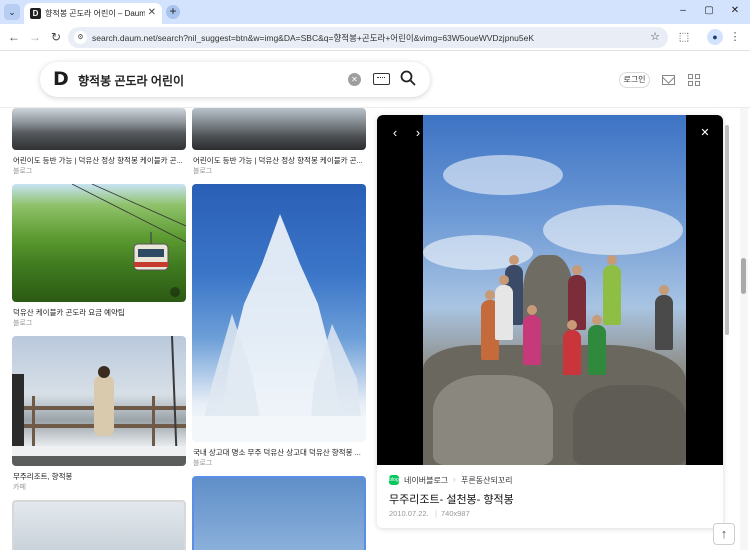 The height and width of the screenshot is (550, 750). What do you see at coordinates (715, 37) in the screenshot?
I see `profile-avatar: ●` at bounding box center [715, 37].